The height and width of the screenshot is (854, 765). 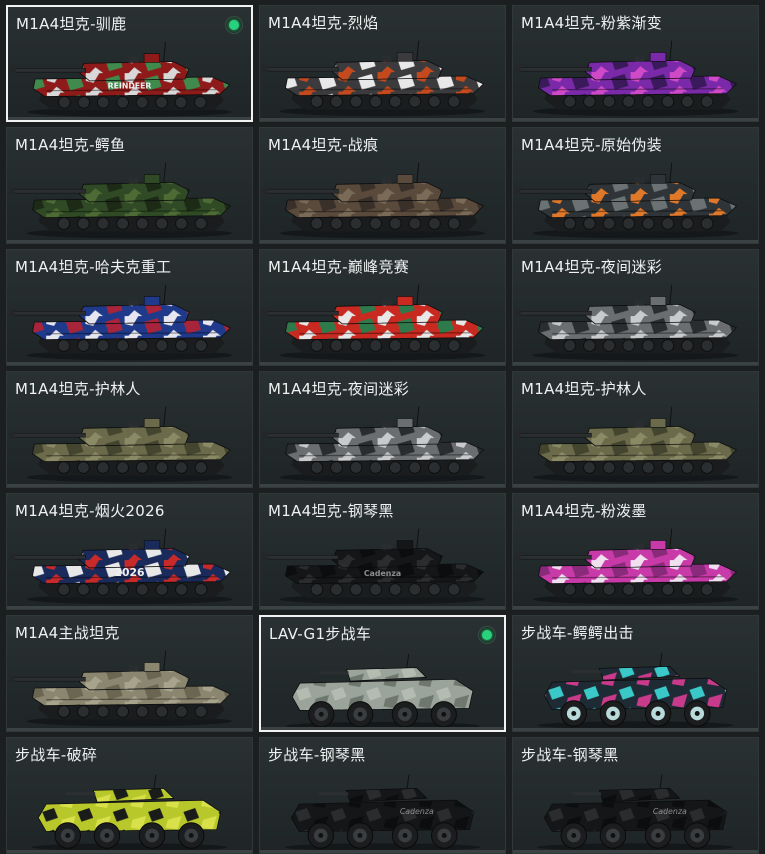 What do you see at coordinates (592, 145) in the screenshot?
I see `skin-card-title: M1A4坦克-原始伪装` at bounding box center [592, 145].